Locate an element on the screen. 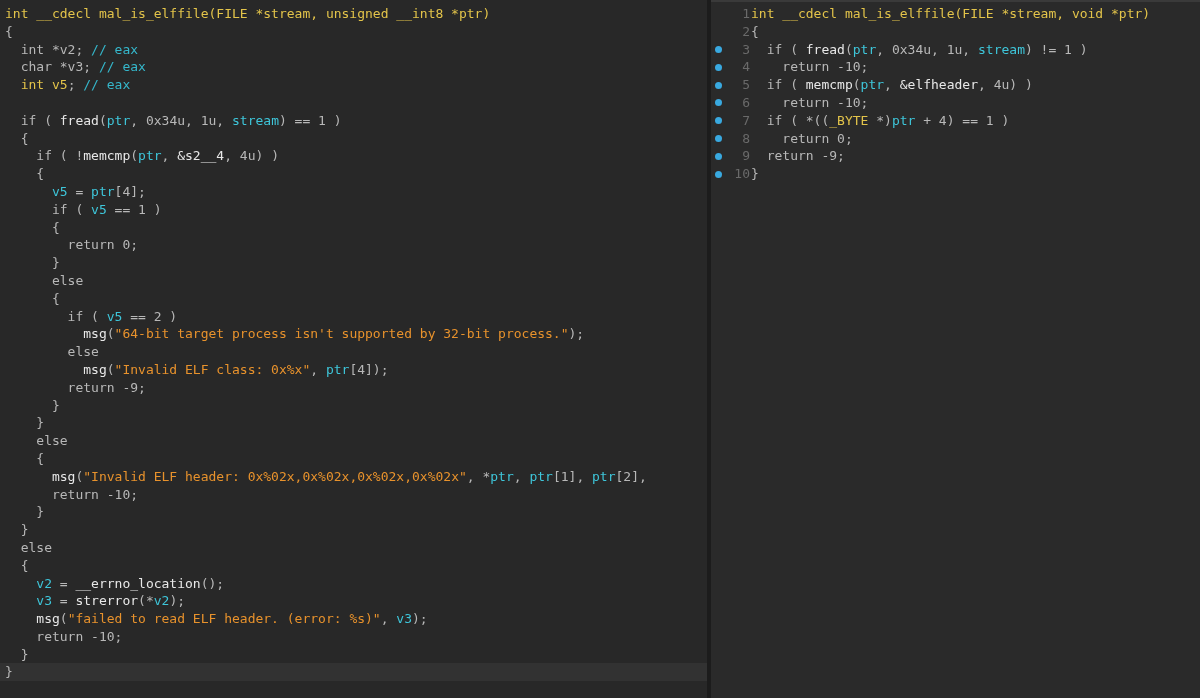  line-number: 7 is located at coordinates (746, 120).